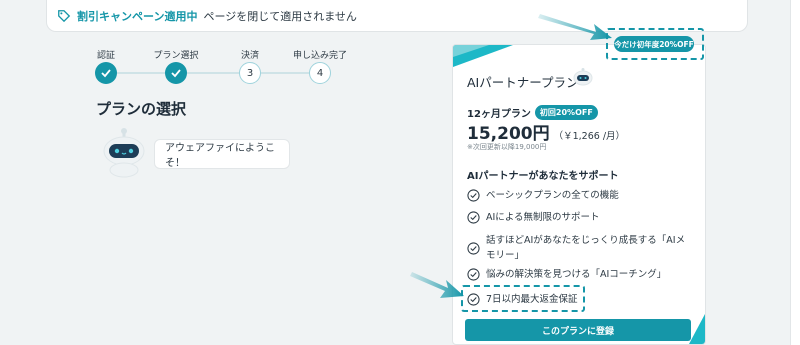 This screenshot has height=345, width=800. Describe the element at coordinates (795, 172) in the screenshot. I see `scrollbar-track` at that location.